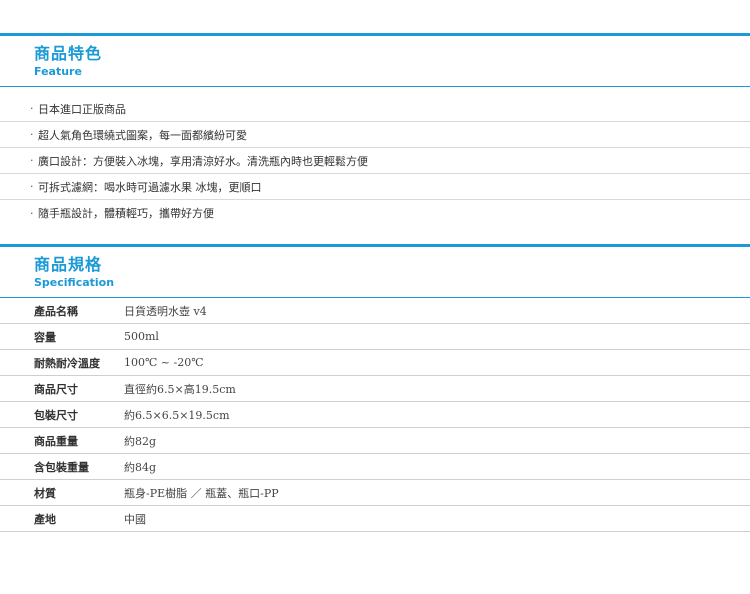  I want to click on spec-value: 中國, so click(135, 519).